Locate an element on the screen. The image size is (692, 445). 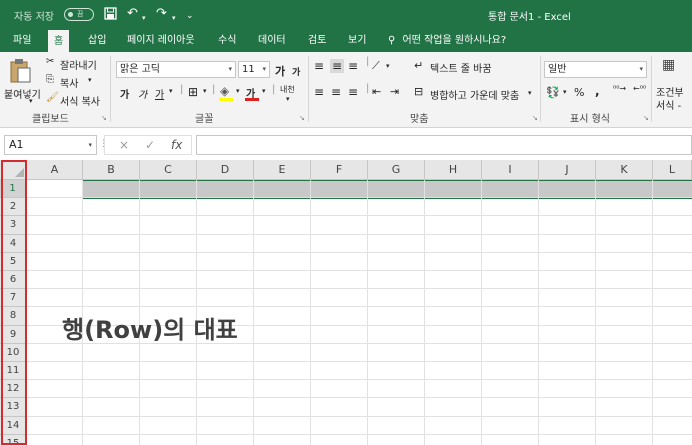
align-center-icon: ≡ is located at coordinates (336, 92).